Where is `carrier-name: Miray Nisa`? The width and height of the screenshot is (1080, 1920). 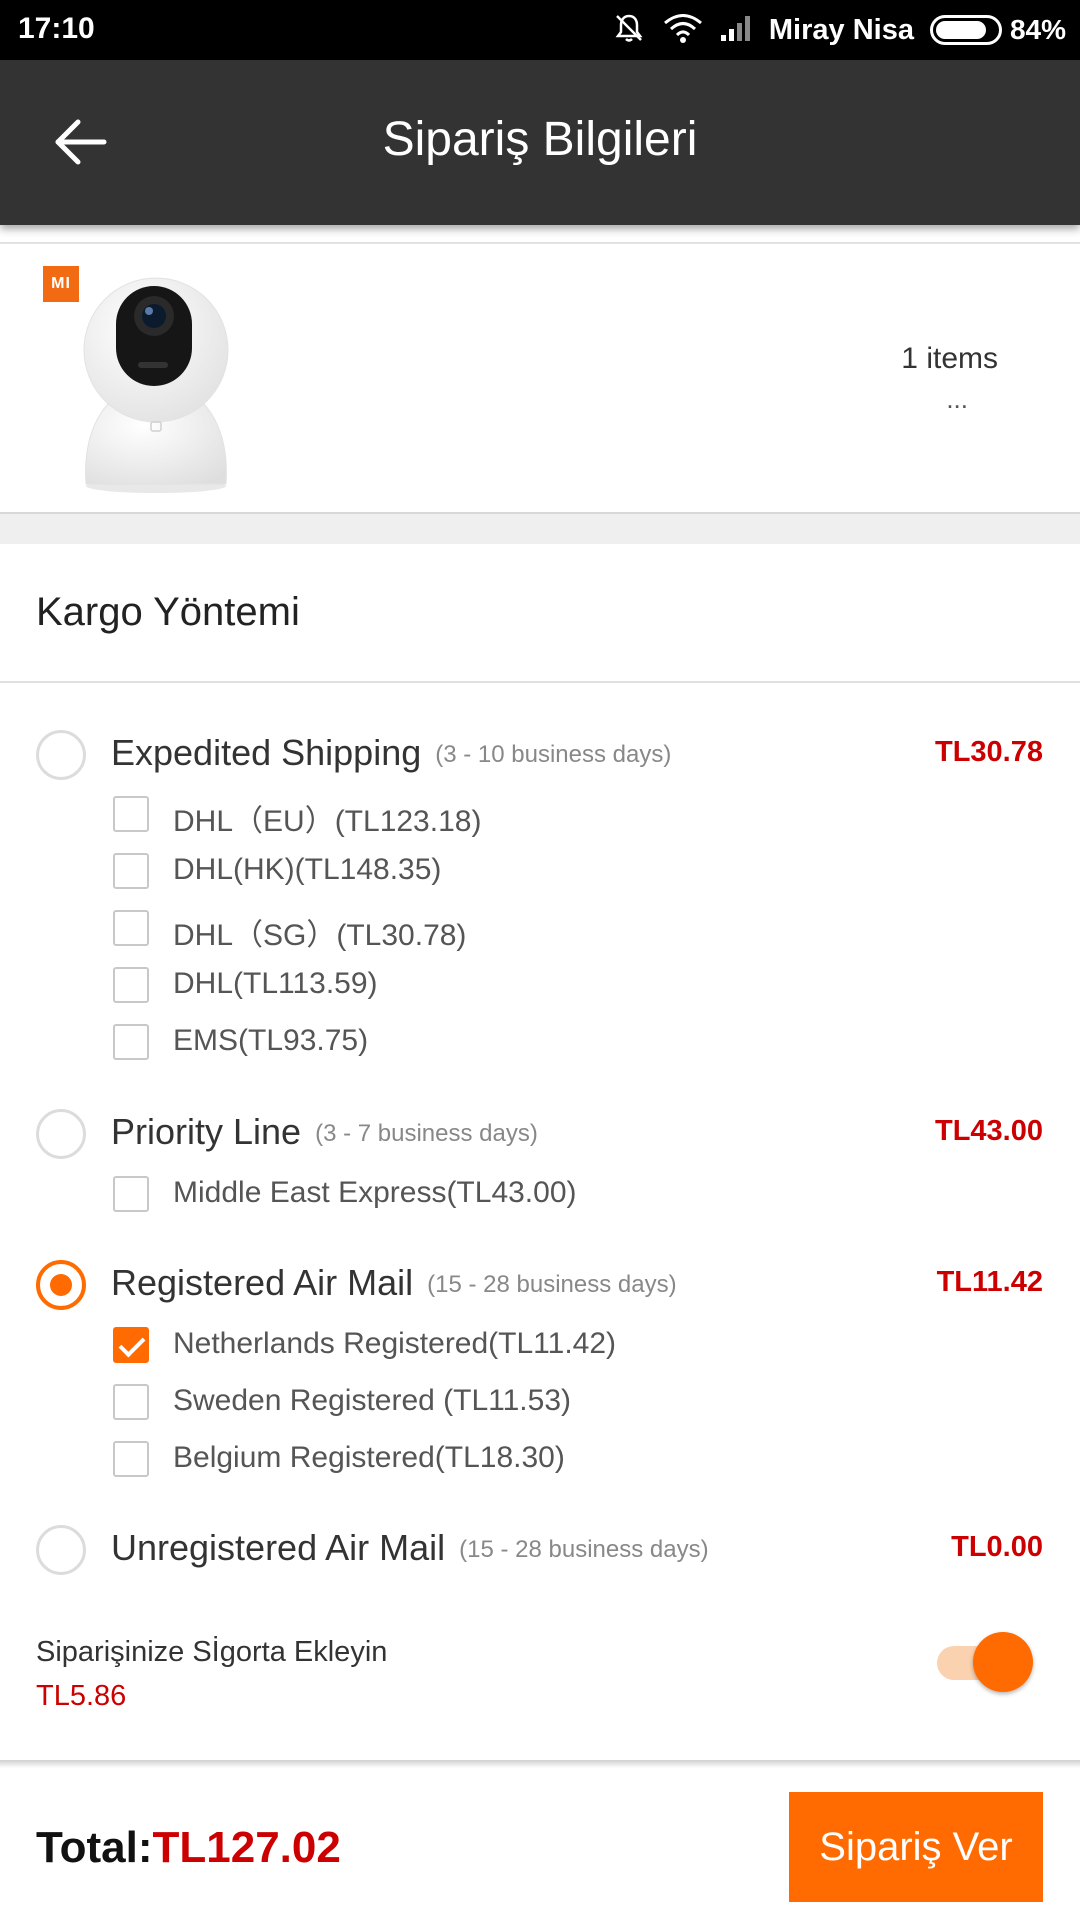 carrier-name: Miray Nisa is located at coordinates (841, 29).